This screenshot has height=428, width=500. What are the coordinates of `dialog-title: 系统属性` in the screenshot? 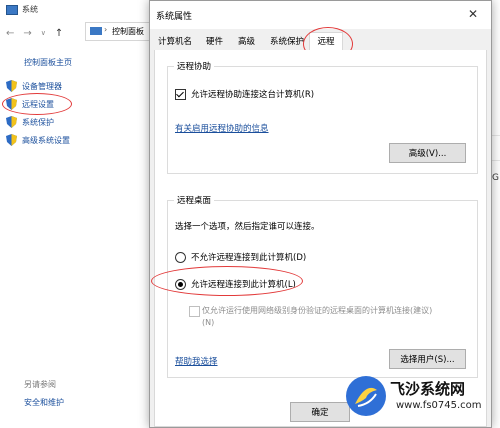 It's located at (174, 17).